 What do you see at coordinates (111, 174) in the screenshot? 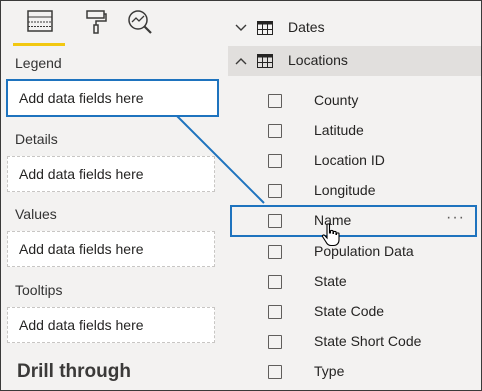
I see `details-well: Add data fields here` at bounding box center [111, 174].